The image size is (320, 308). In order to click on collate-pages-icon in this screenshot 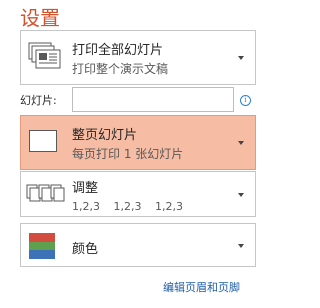, I will do `click(45, 193)`.